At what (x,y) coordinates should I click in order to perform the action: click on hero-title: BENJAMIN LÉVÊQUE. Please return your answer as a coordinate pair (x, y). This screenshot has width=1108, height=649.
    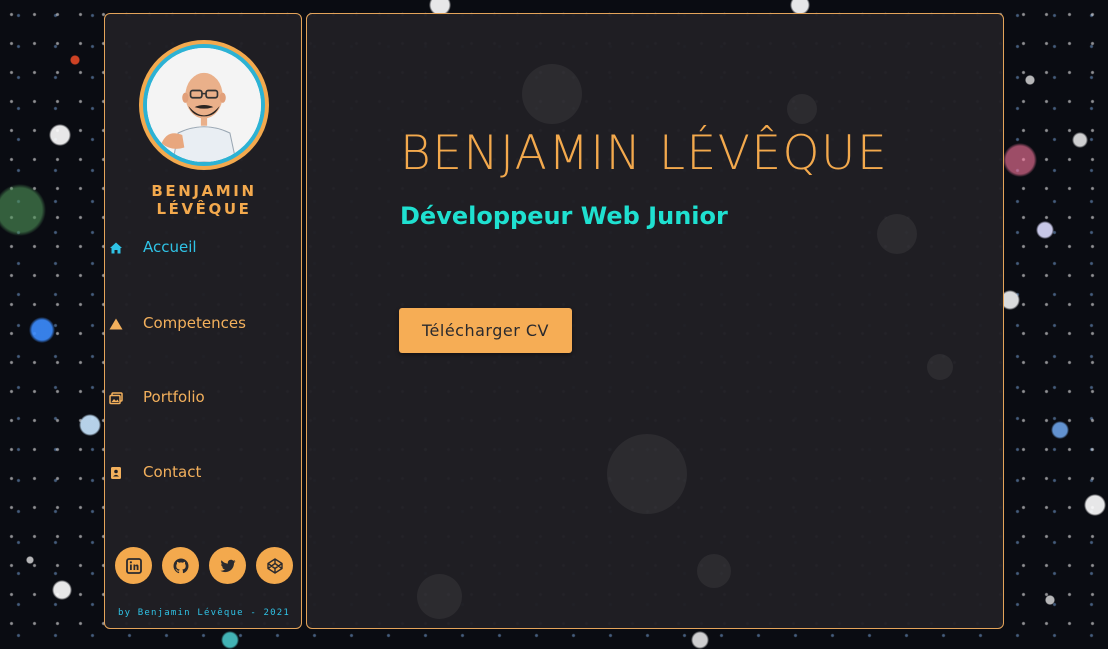
    Looking at the image, I should click on (644, 153).